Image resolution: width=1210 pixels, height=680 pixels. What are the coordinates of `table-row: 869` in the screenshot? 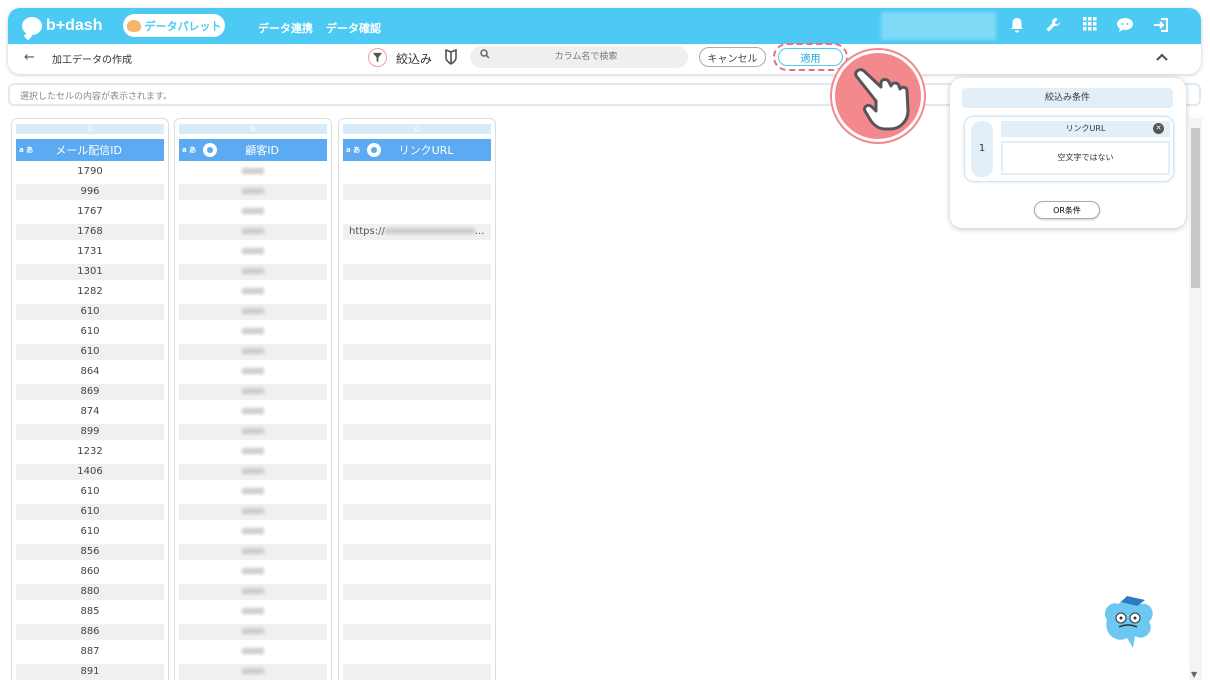 It's located at (90, 393).